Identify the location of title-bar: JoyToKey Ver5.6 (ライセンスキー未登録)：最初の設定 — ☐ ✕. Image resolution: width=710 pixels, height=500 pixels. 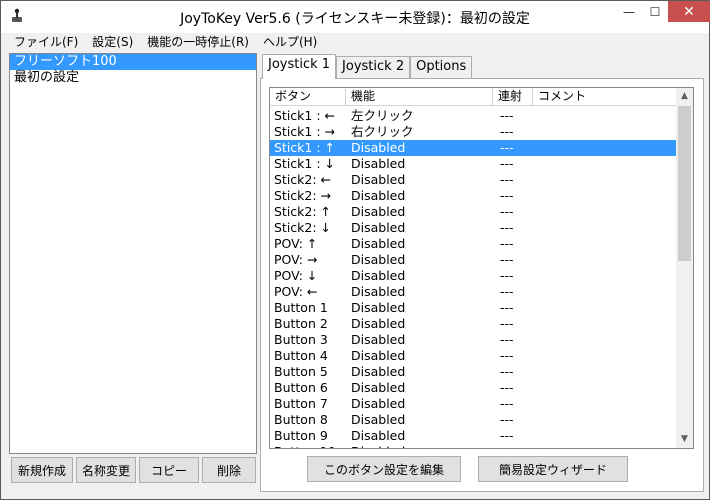
(355, 17).